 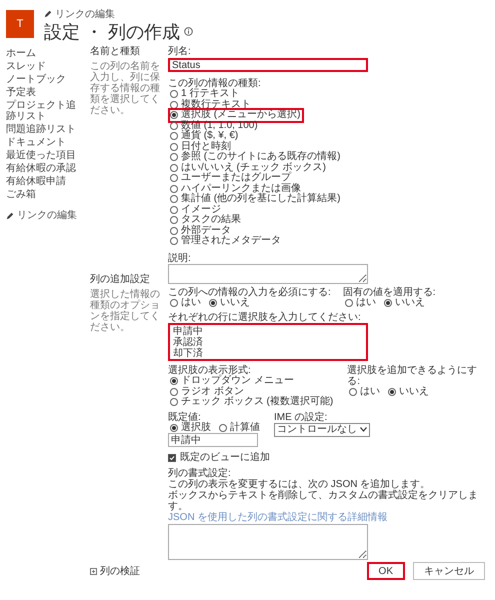 I want to click on field-label: IME の設定:, so click(x=301, y=417).